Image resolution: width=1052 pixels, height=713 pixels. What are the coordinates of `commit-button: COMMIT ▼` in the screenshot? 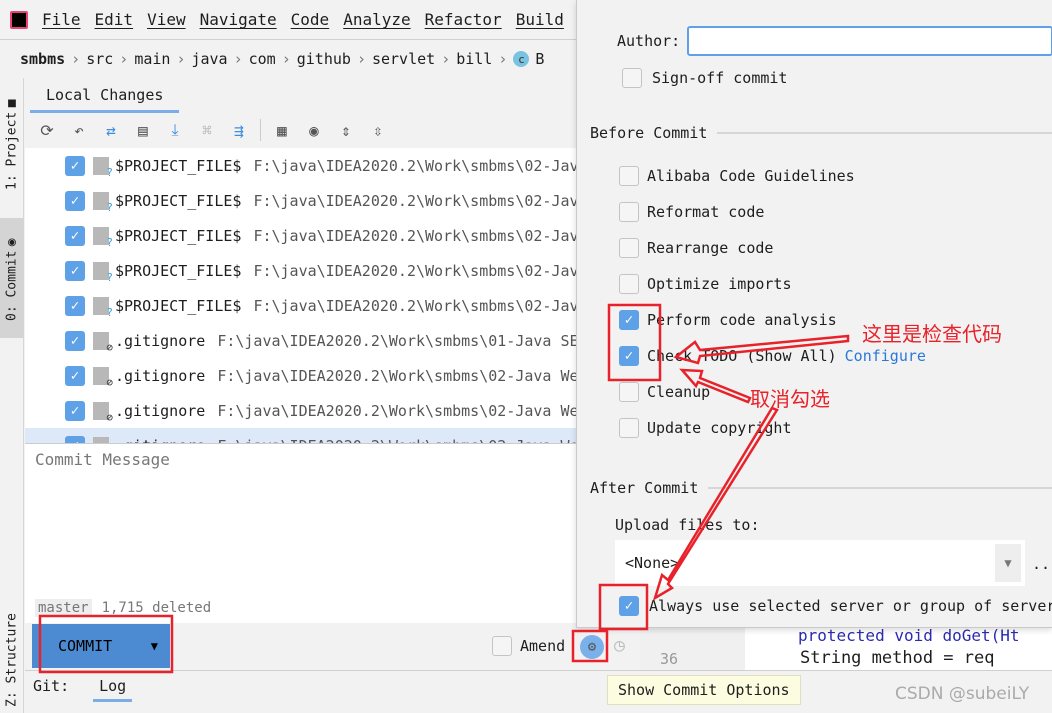 It's located at (101, 646).